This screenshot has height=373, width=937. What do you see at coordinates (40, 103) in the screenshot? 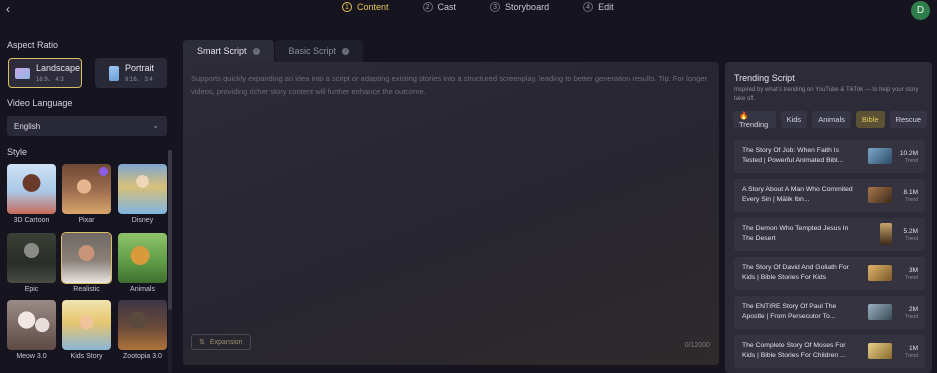
I see `video-language-title: Video Language` at bounding box center [40, 103].